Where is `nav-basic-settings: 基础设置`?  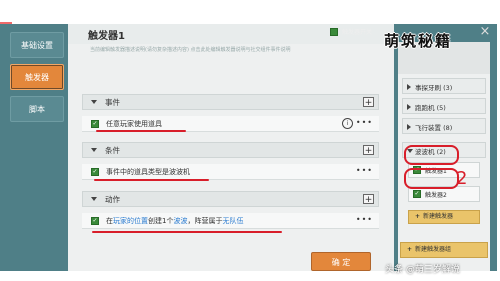
nav-basic-settings: 基础设置 is located at coordinates (37, 45).